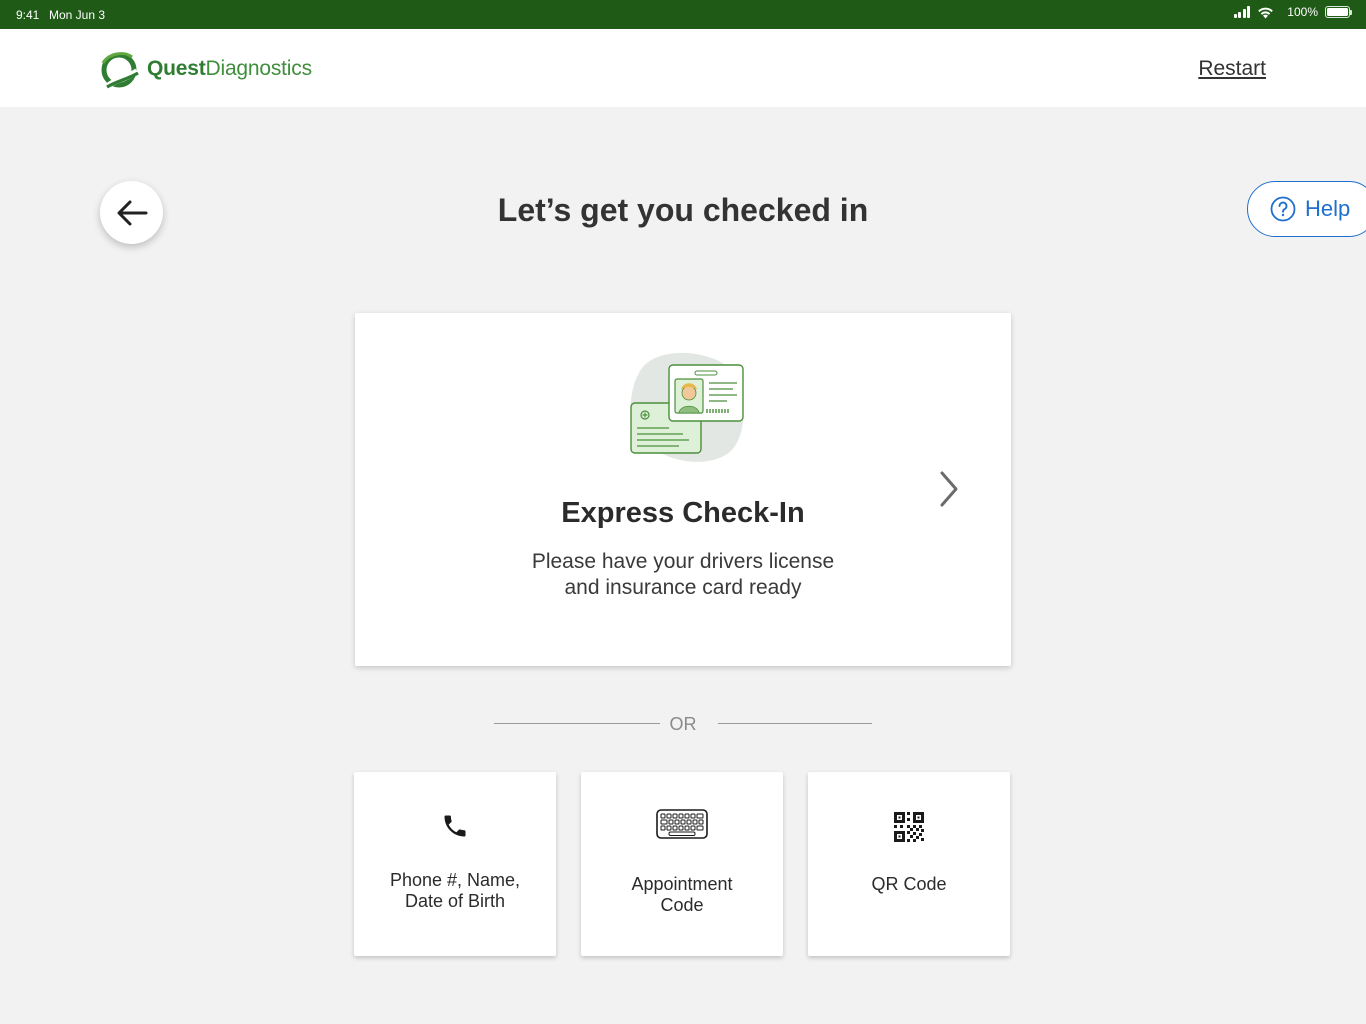 The width and height of the screenshot is (1366, 1024). I want to click on or-divider: OR, so click(683, 723).